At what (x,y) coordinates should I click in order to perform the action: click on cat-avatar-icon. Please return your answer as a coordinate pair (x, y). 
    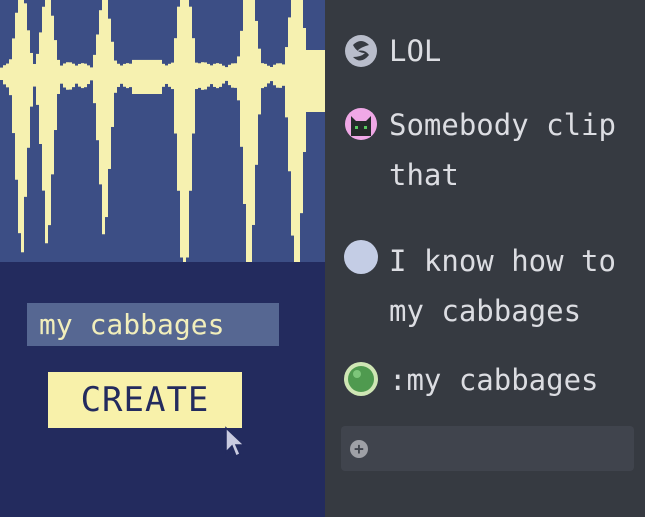
    Looking at the image, I should click on (361, 124).